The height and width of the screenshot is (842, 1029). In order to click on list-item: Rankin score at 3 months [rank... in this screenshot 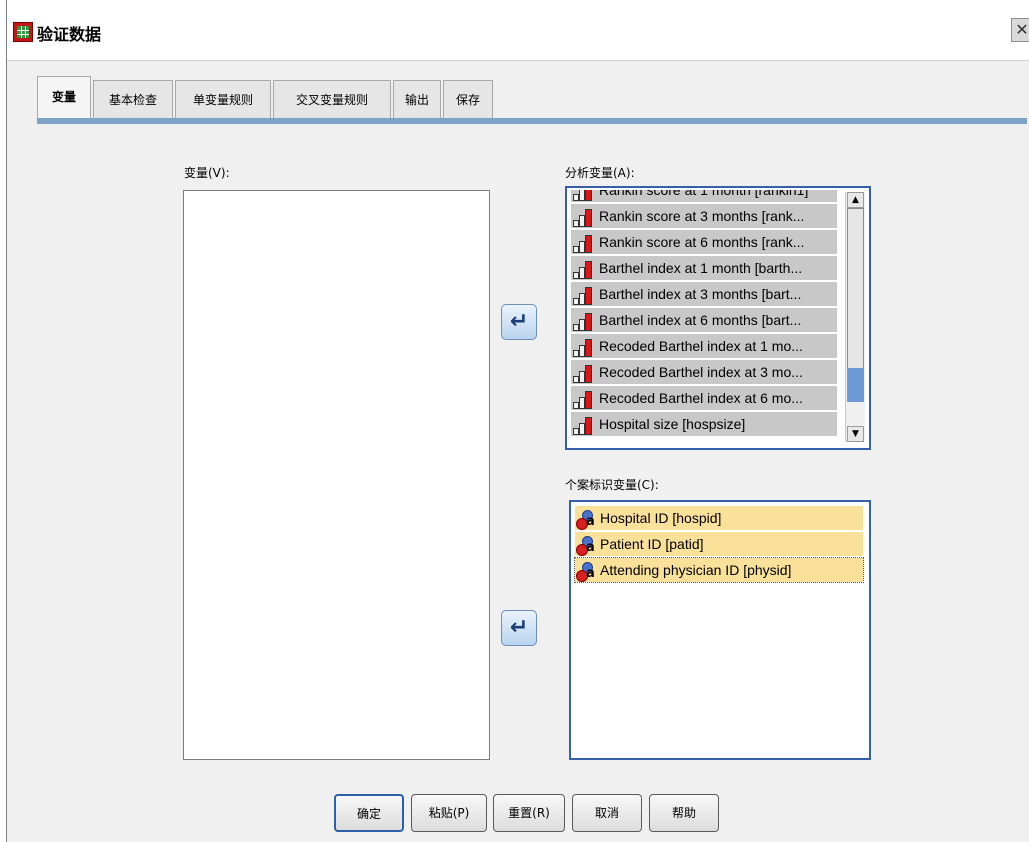, I will do `click(704, 216)`.